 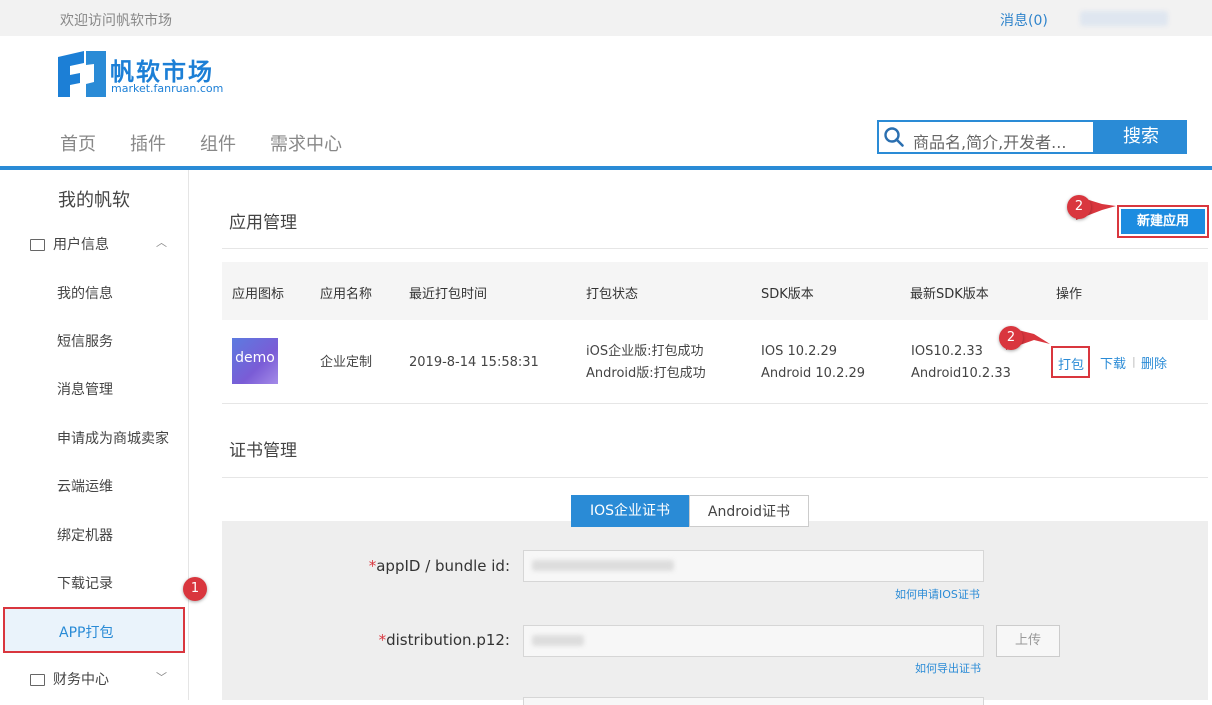 I want to click on pack-button: 打包, so click(x=1070, y=362).